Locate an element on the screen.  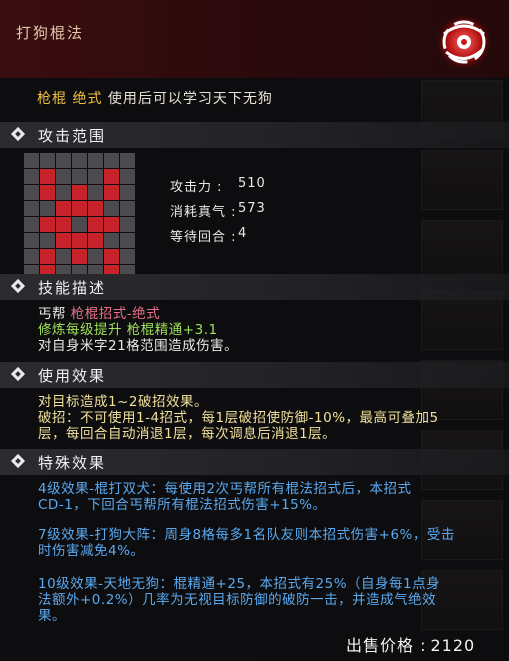
stat-qi-cost: 消耗真气 :573 is located at coordinates (218, 210).